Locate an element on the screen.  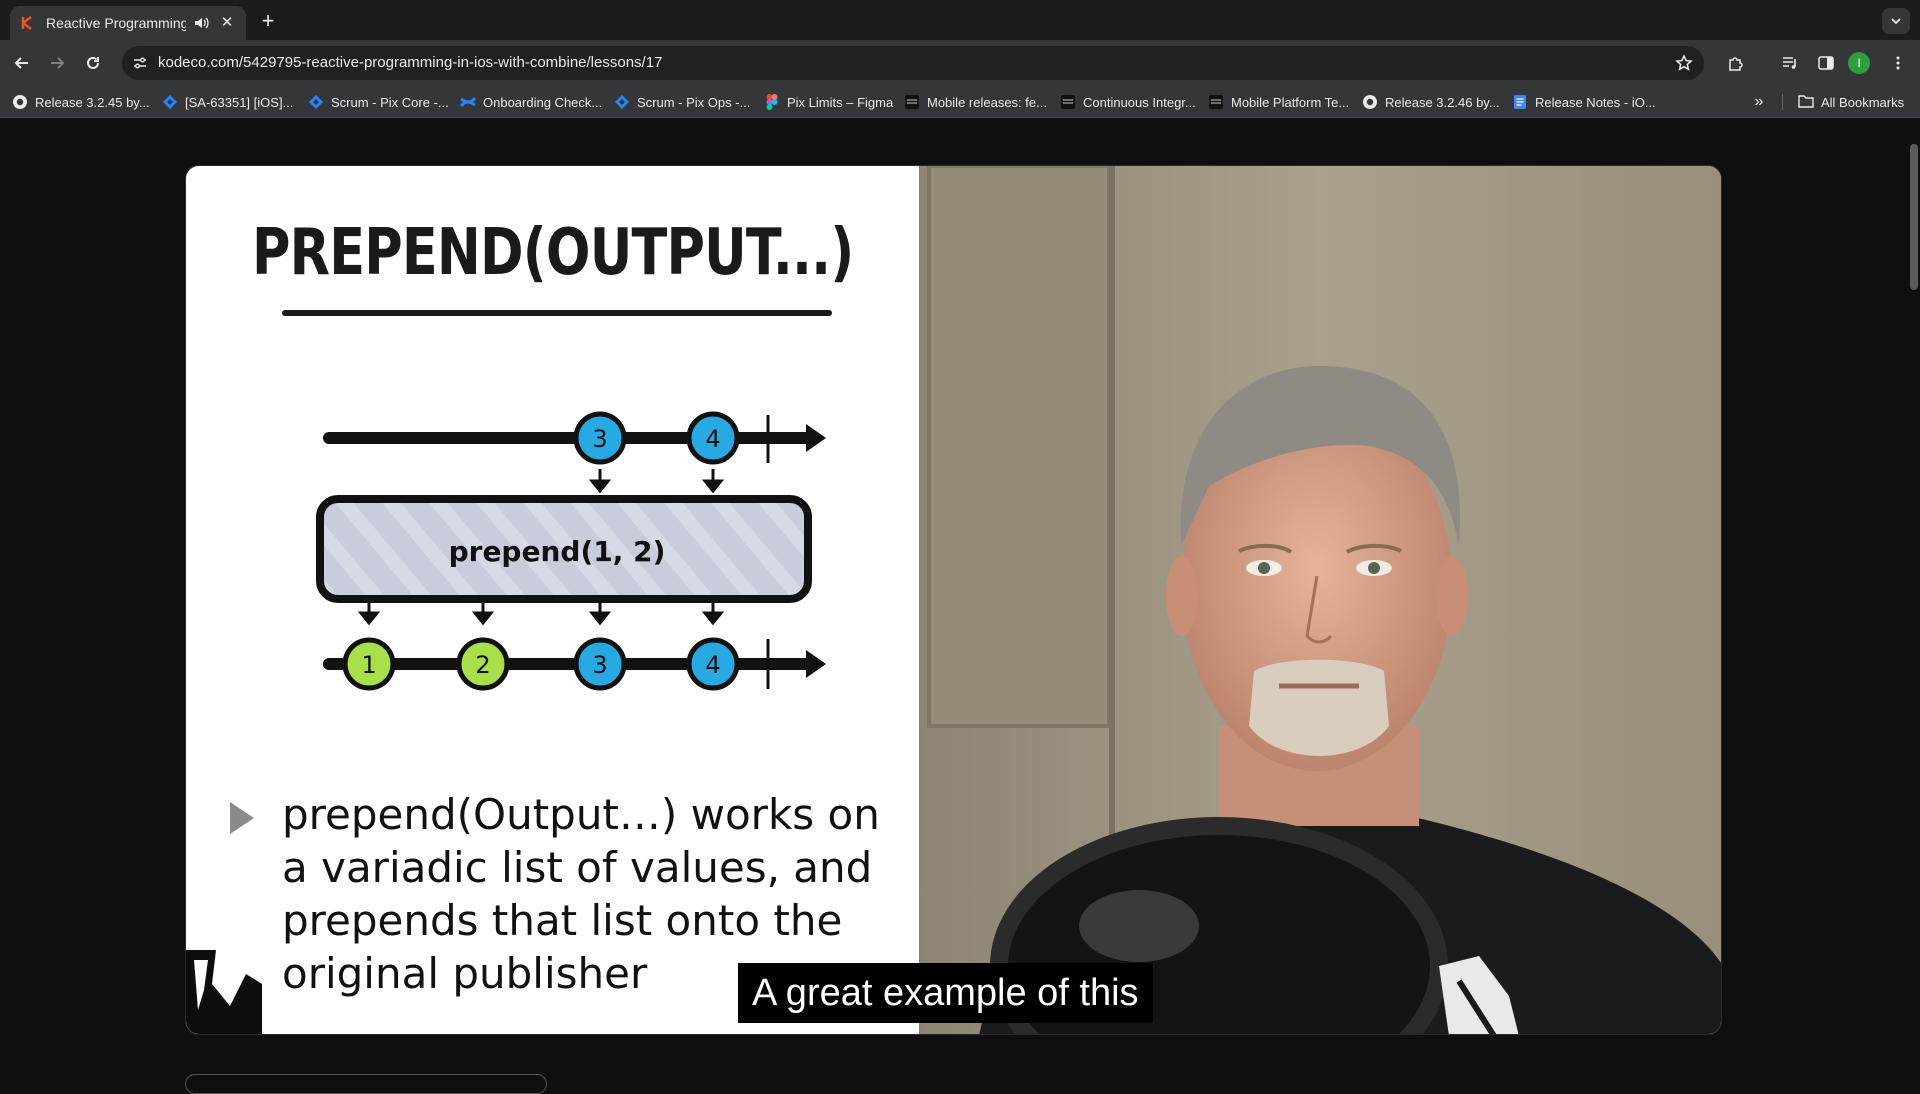
side-panel-button is located at coordinates (1826, 63).